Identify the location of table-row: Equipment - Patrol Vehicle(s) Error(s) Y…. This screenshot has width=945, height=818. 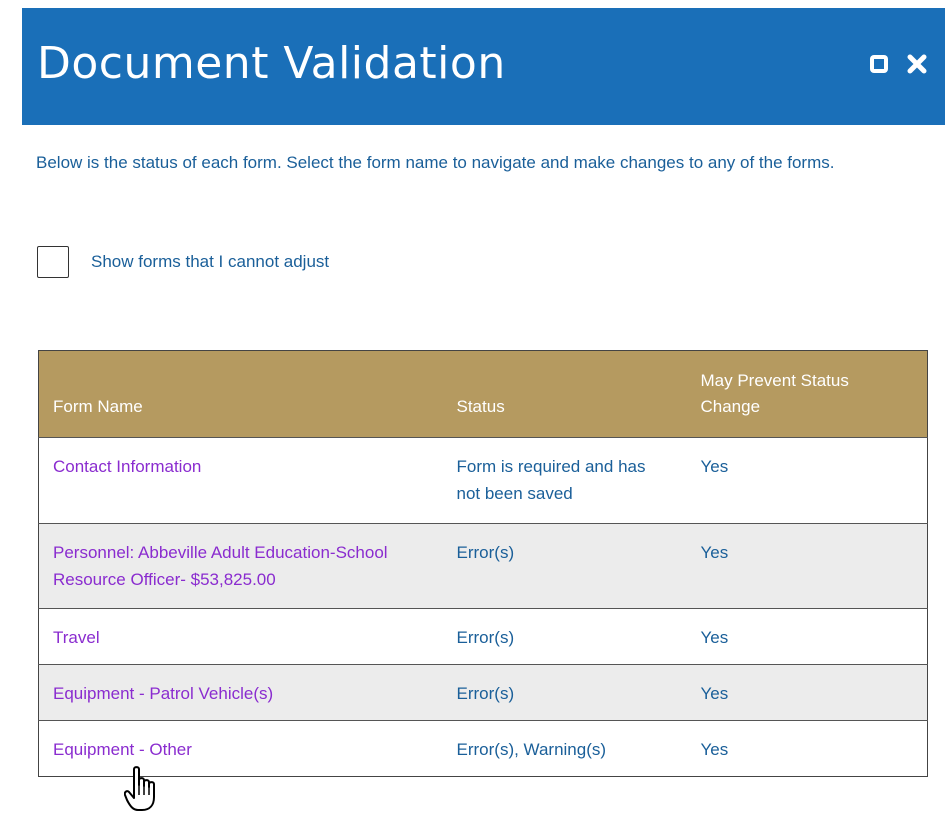
(483, 692).